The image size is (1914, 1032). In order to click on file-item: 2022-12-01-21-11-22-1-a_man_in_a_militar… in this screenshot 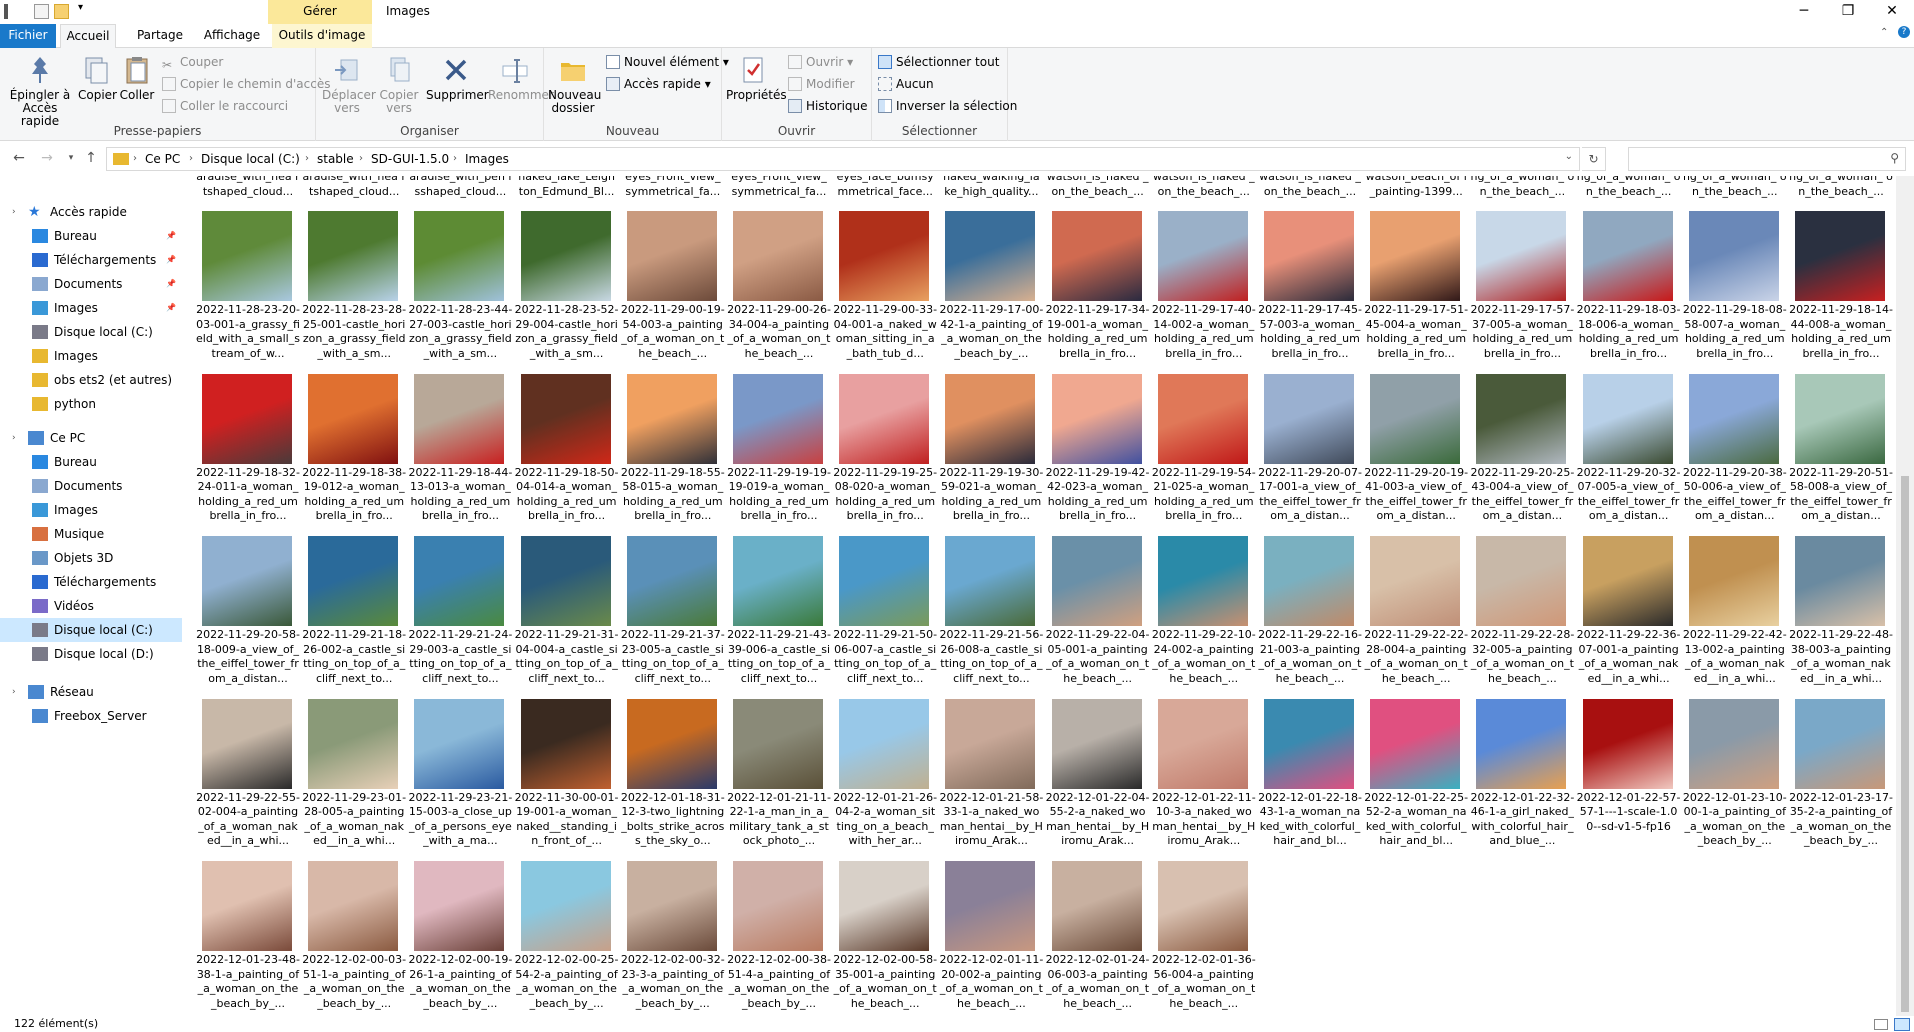, I will do `click(779, 779)`.